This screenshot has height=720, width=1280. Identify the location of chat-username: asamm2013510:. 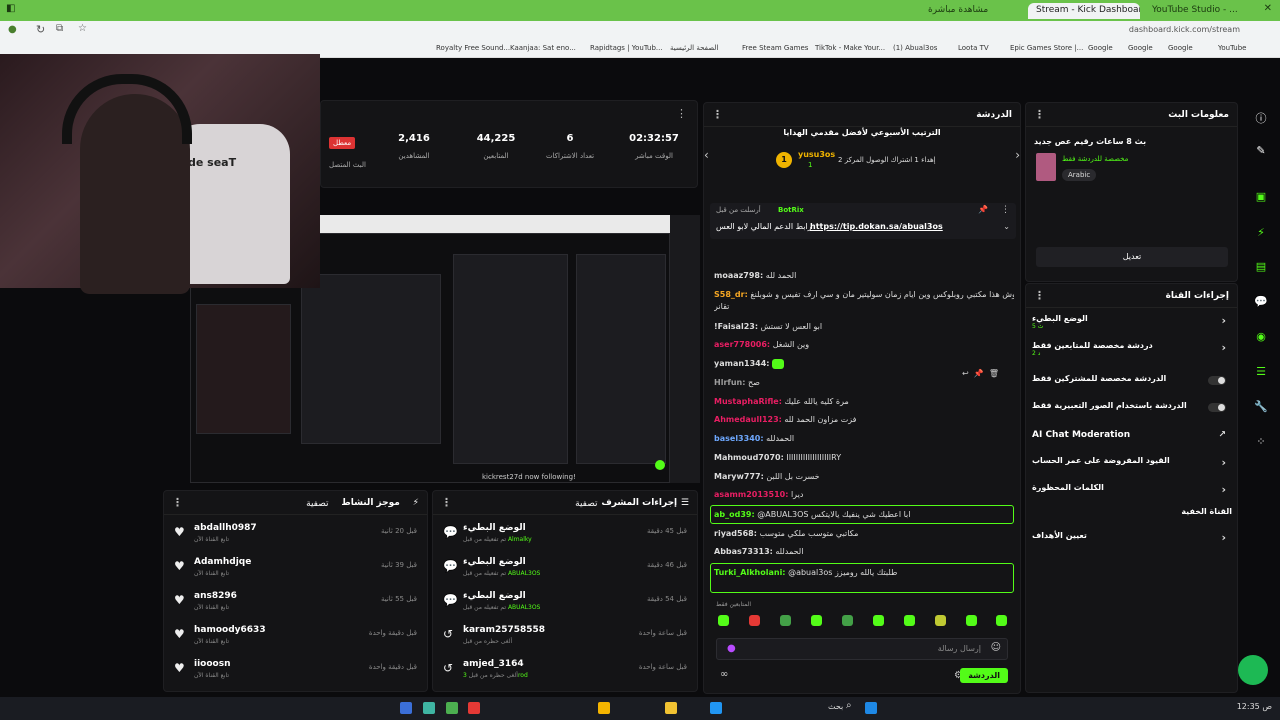
(751, 494).